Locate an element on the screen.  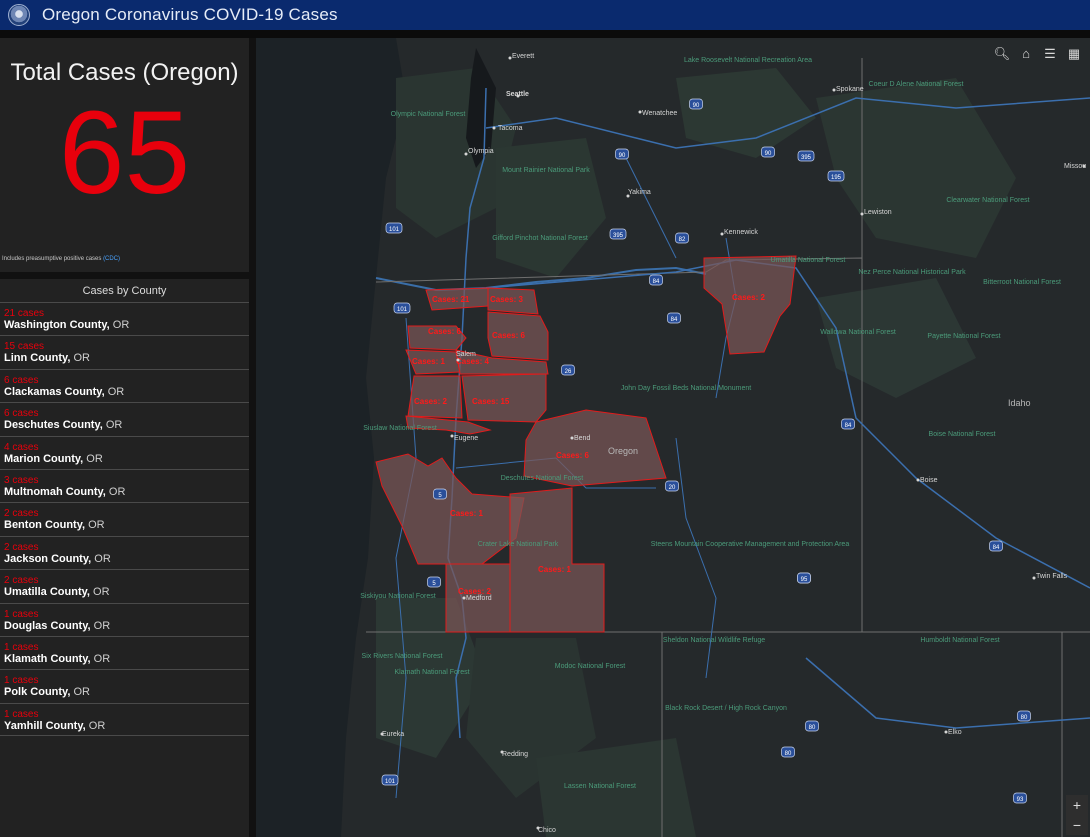
search-icon: 🔍︎ is located at coordinates (1002, 54).